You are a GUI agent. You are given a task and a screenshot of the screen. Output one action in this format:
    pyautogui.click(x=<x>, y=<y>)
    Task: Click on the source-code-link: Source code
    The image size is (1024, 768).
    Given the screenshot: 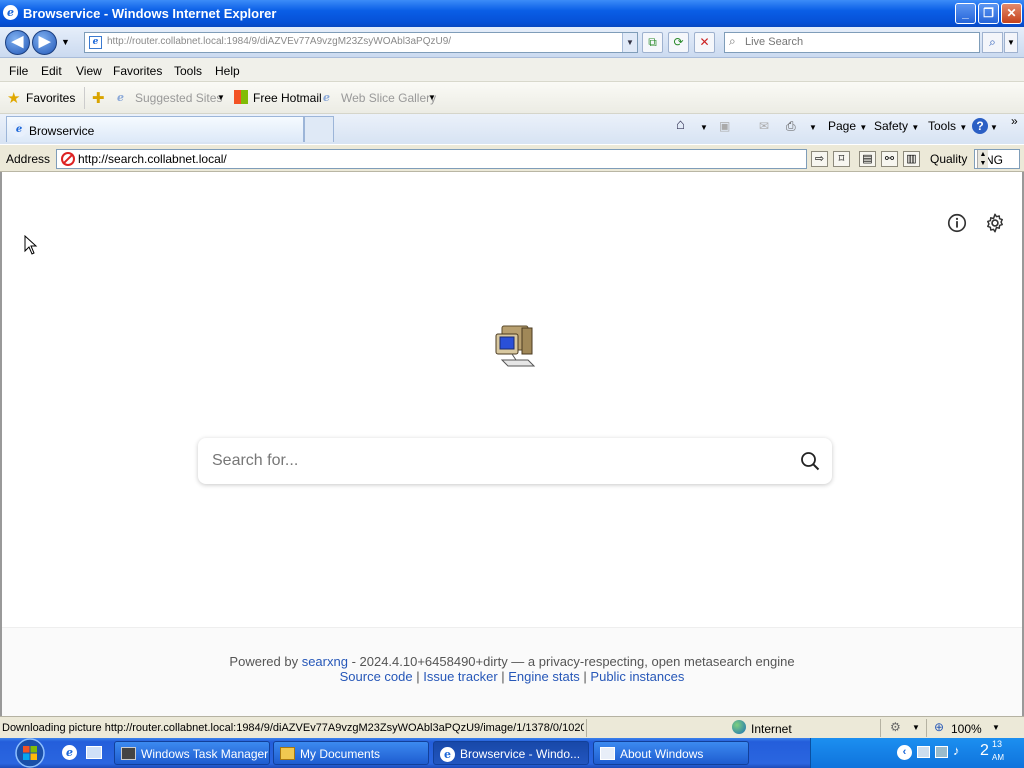 What is the action you would take?
    pyautogui.click(x=376, y=676)
    